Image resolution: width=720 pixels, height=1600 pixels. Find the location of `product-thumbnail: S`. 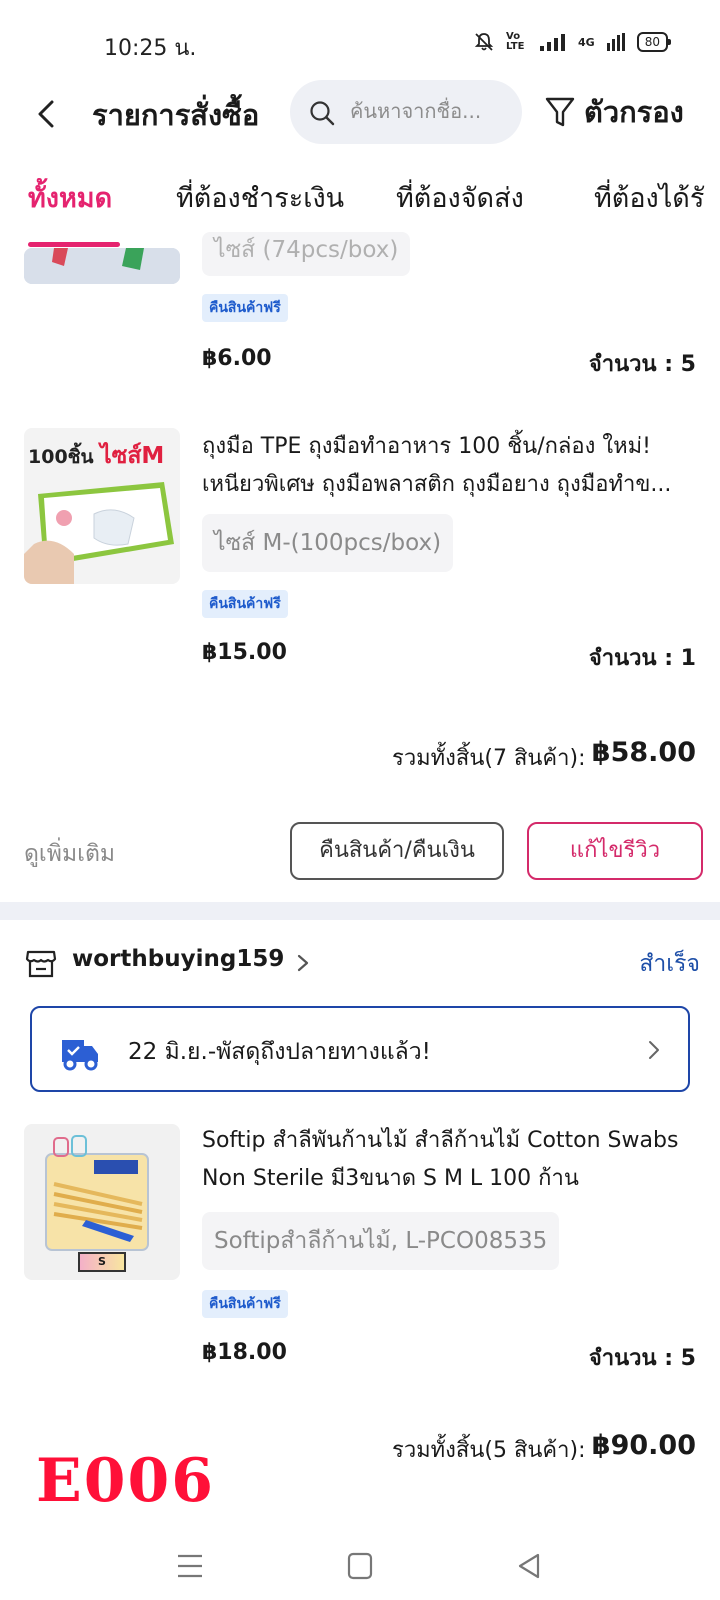

product-thumbnail: S is located at coordinates (102, 1202).